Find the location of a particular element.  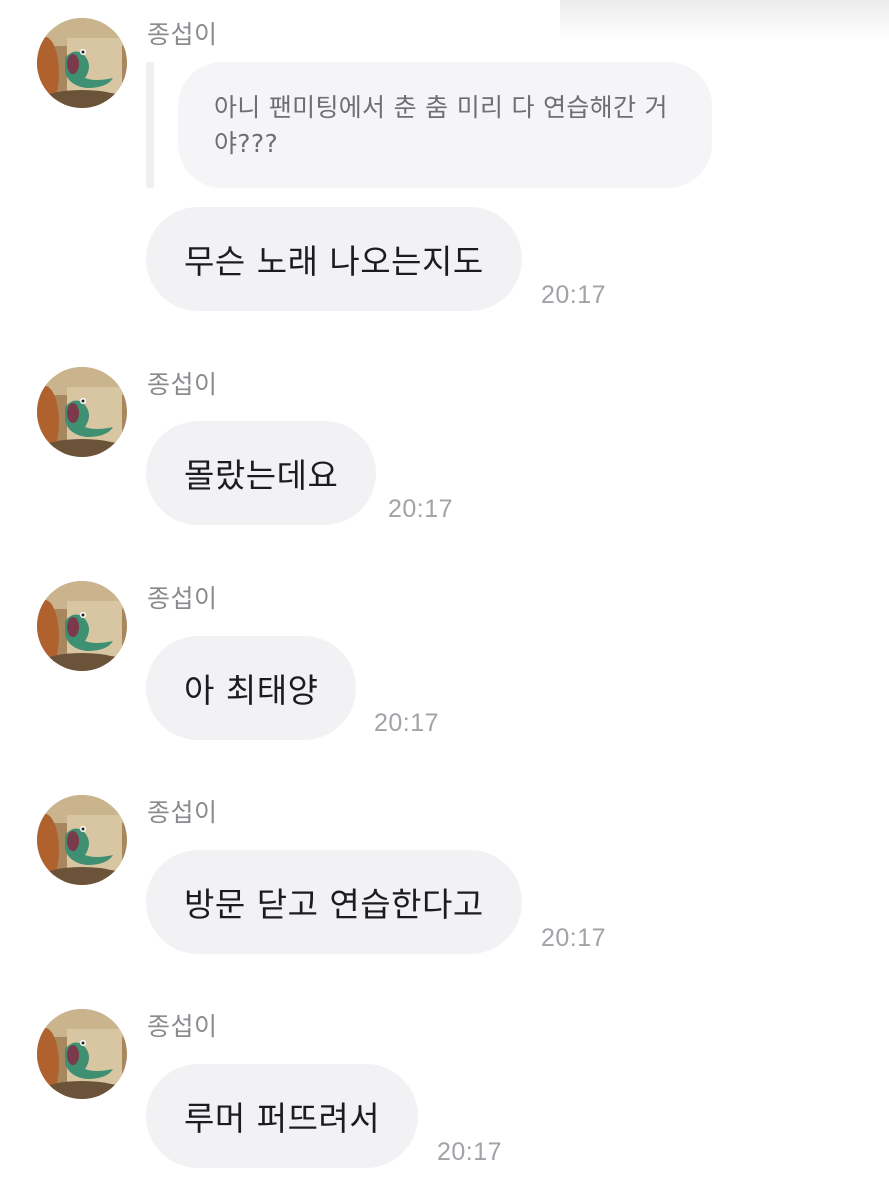

message-bubble: 무슨 노래 나오는지도 is located at coordinates (334, 259).